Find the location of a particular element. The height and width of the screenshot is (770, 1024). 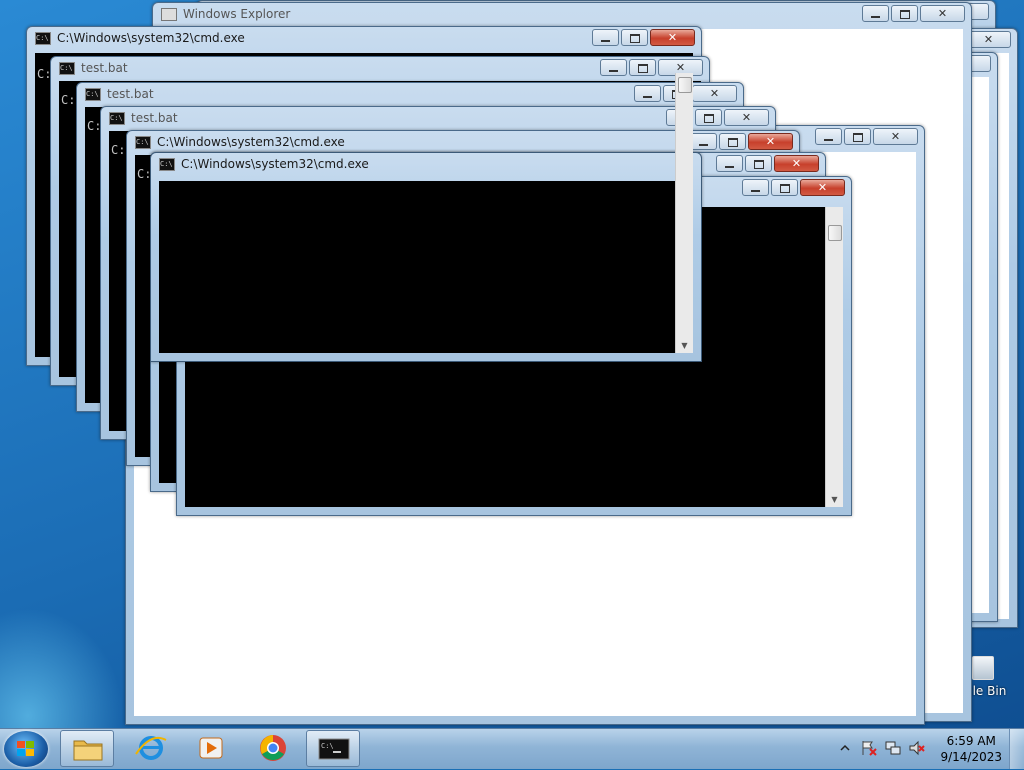

windows-logo-icon is located at coordinates (26, 749).